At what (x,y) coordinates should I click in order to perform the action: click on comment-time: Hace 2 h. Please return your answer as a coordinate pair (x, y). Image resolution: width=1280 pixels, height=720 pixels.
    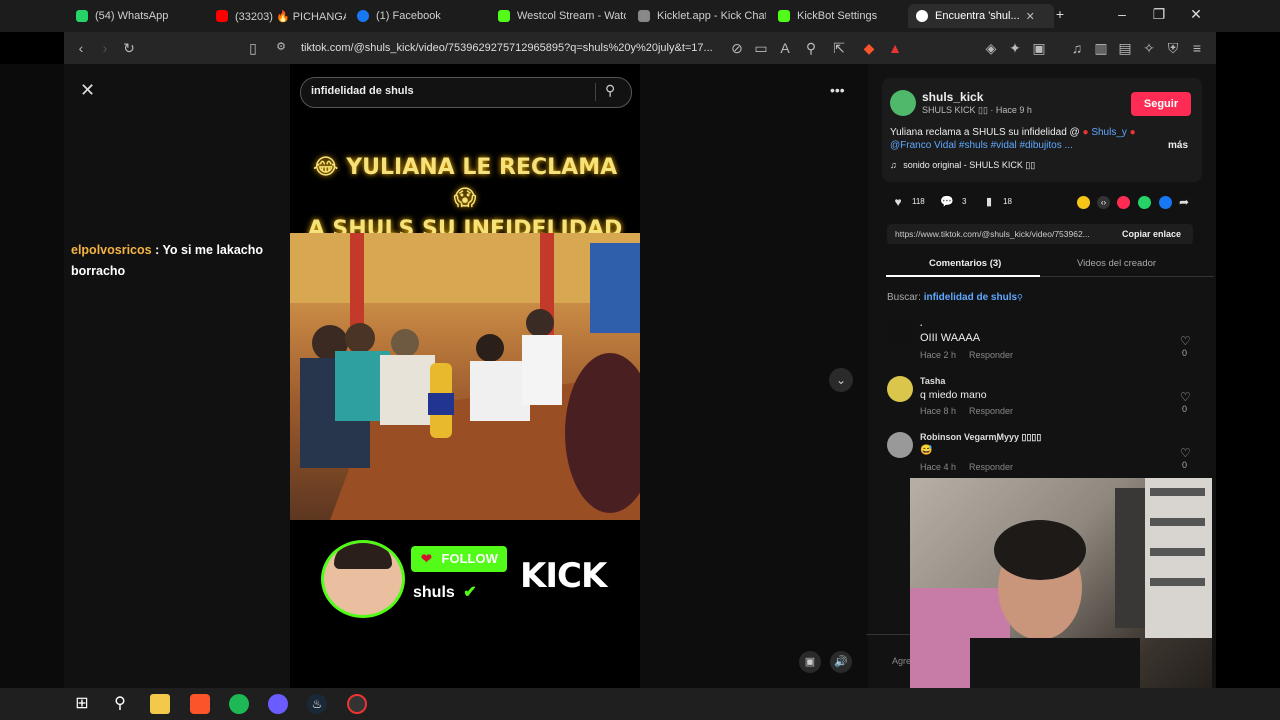
    Looking at the image, I should click on (938, 355).